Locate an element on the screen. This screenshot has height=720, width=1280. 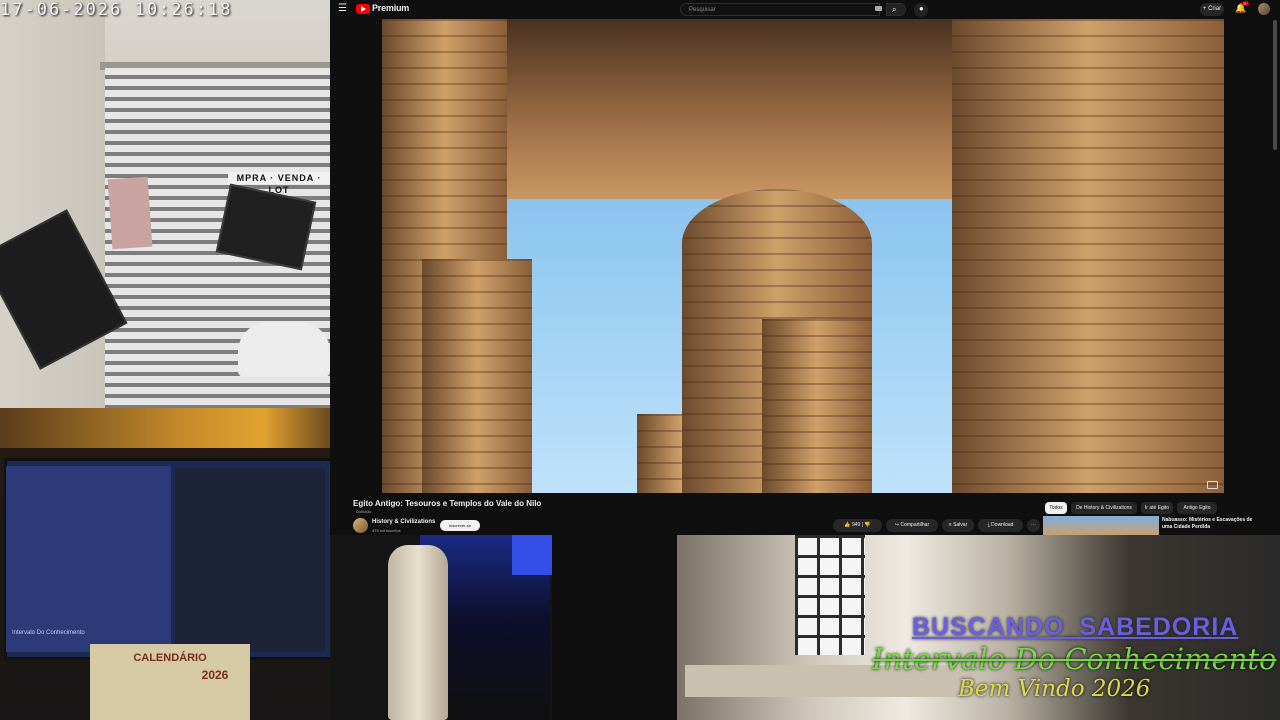
storefront-sign: MPRA · VENDA · LOT is located at coordinates (279, 183).